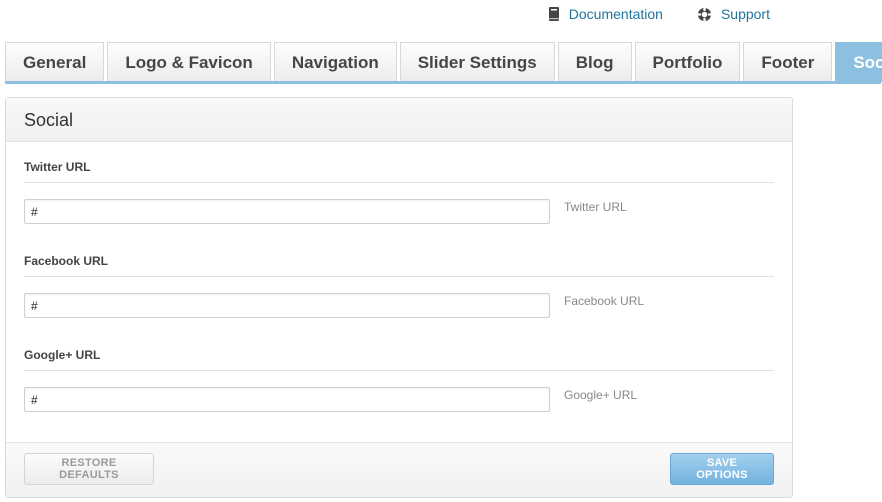 The width and height of the screenshot is (882, 502). Describe the element at coordinates (687, 62) in the screenshot. I see `tab-portfolio: Portfolio` at that location.